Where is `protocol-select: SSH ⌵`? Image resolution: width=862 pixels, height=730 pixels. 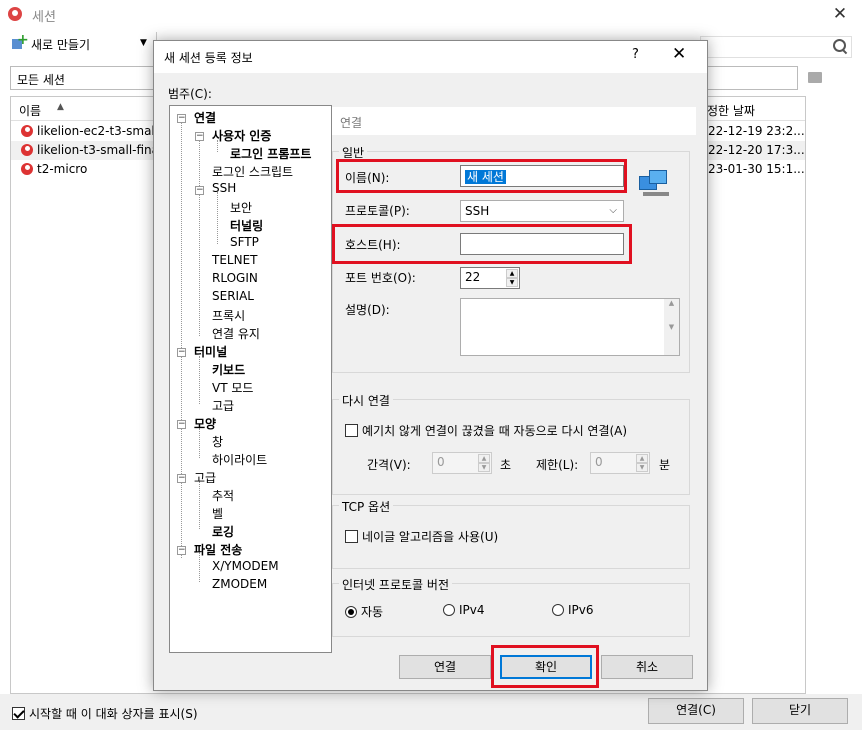
protocol-select: SSH ⌵ is located at coordinates (542, 211).